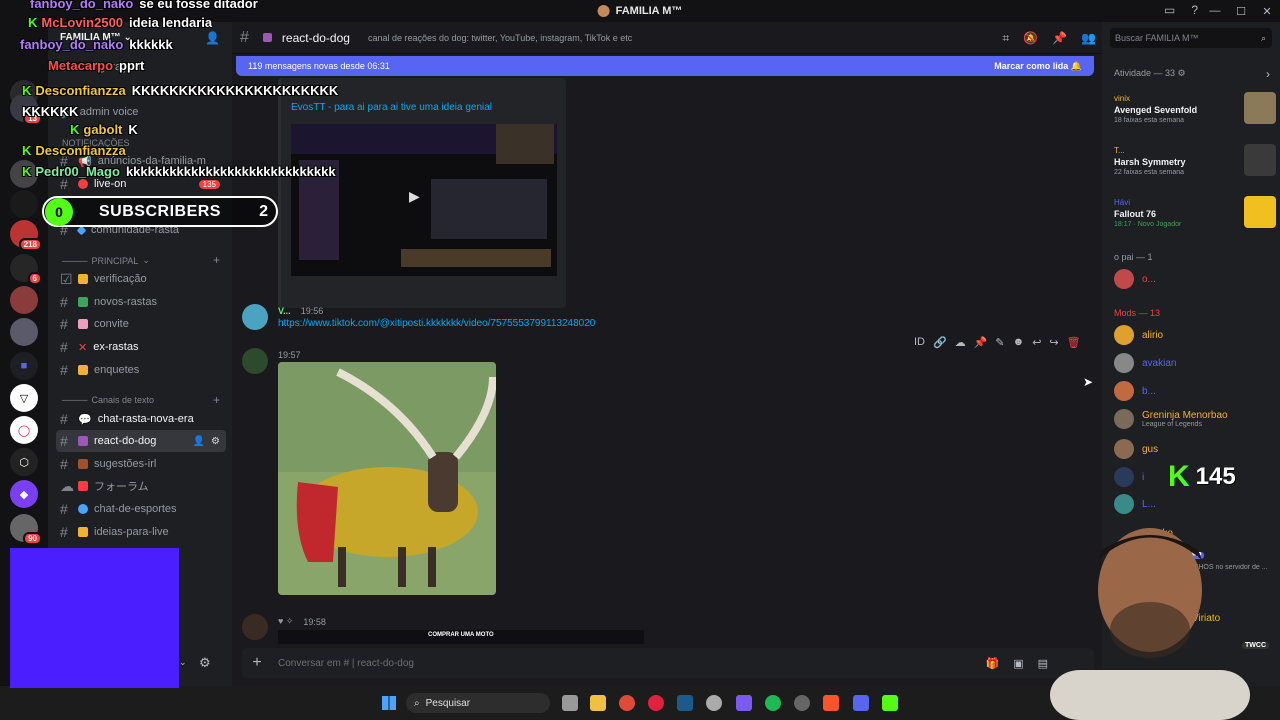 The width and height of the screenshot is (1280, 720). What do you see at coordinates (1267, 11) in the screenshot?
I see `close-button: ✕` at bounding box center [1267, 11].